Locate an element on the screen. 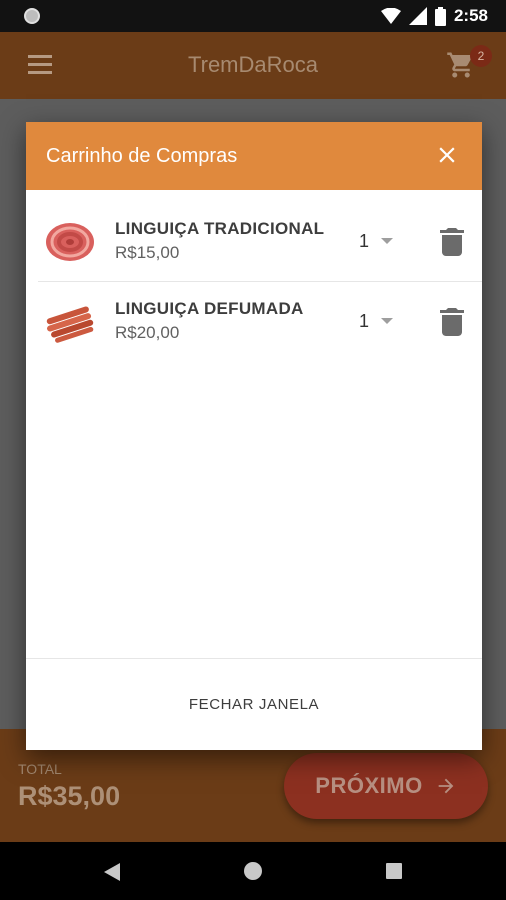 Image resolution: width=506 pixels, height=900 pixels. total-value: R$35,00 is located at coordinates (69, 796).